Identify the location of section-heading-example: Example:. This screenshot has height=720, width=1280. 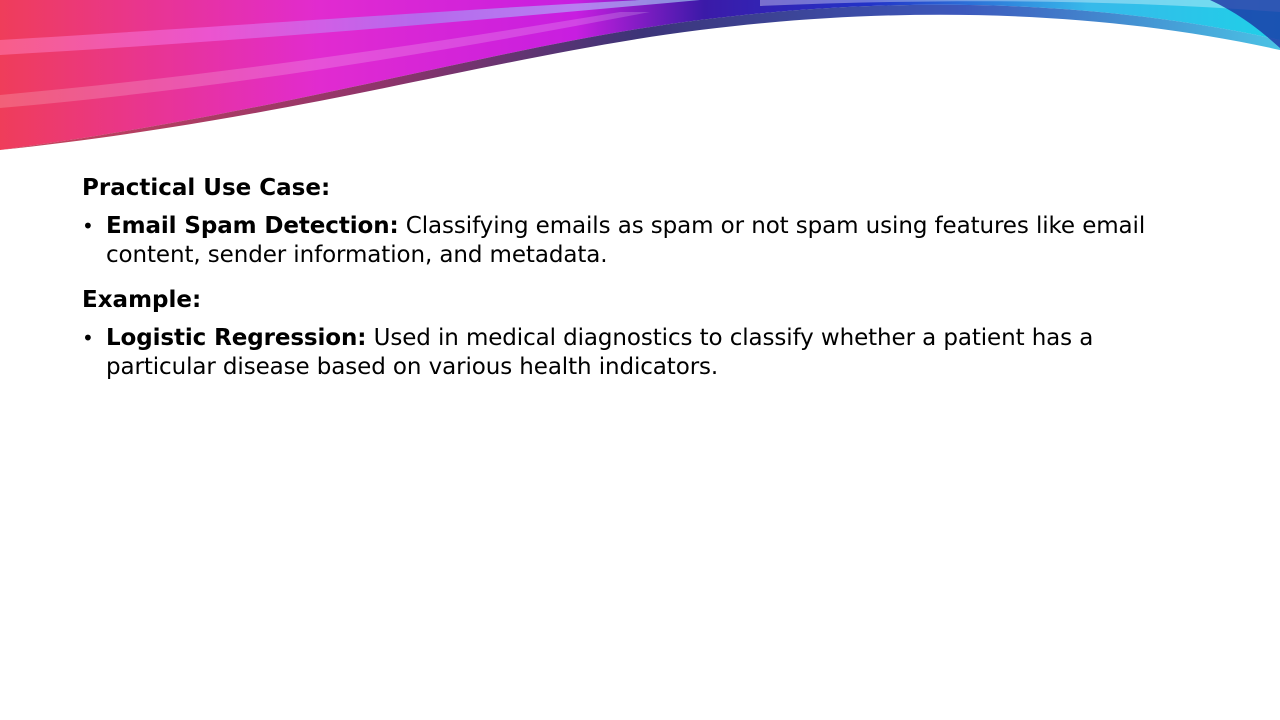
(142, 300).